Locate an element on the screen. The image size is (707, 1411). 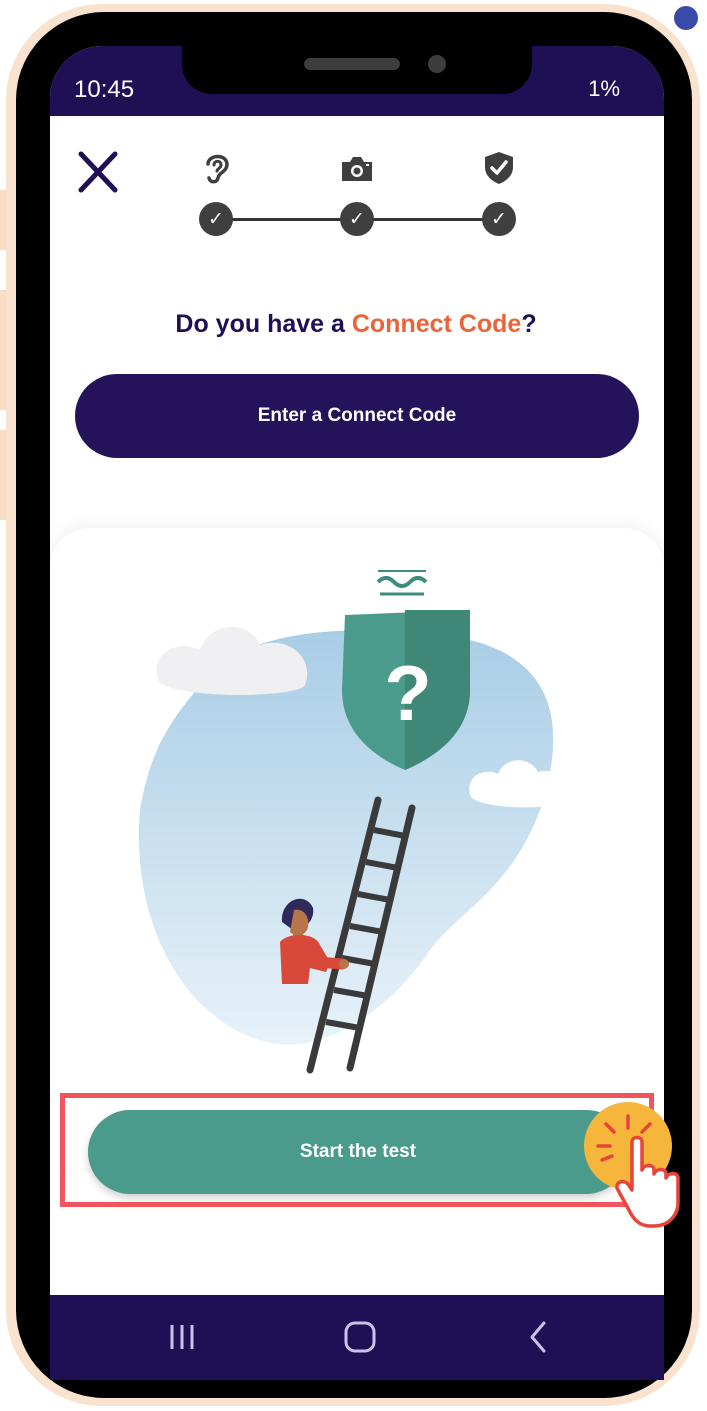
speaker-slot is located at coordinates (352, 64).